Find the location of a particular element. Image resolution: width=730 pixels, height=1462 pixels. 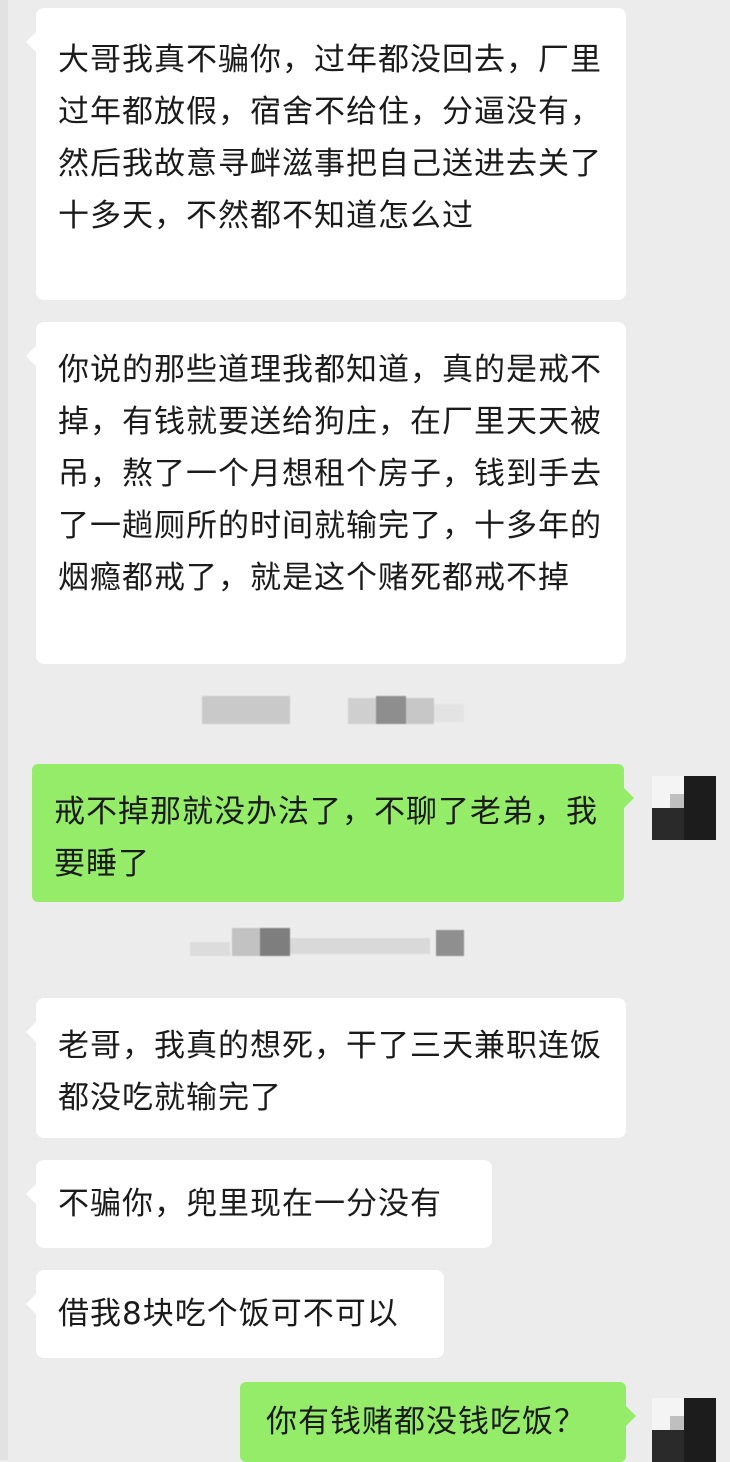

incoming-message-bubble: 不骗你，兜里现在一分没有 is located at coordinates (259, 1204).